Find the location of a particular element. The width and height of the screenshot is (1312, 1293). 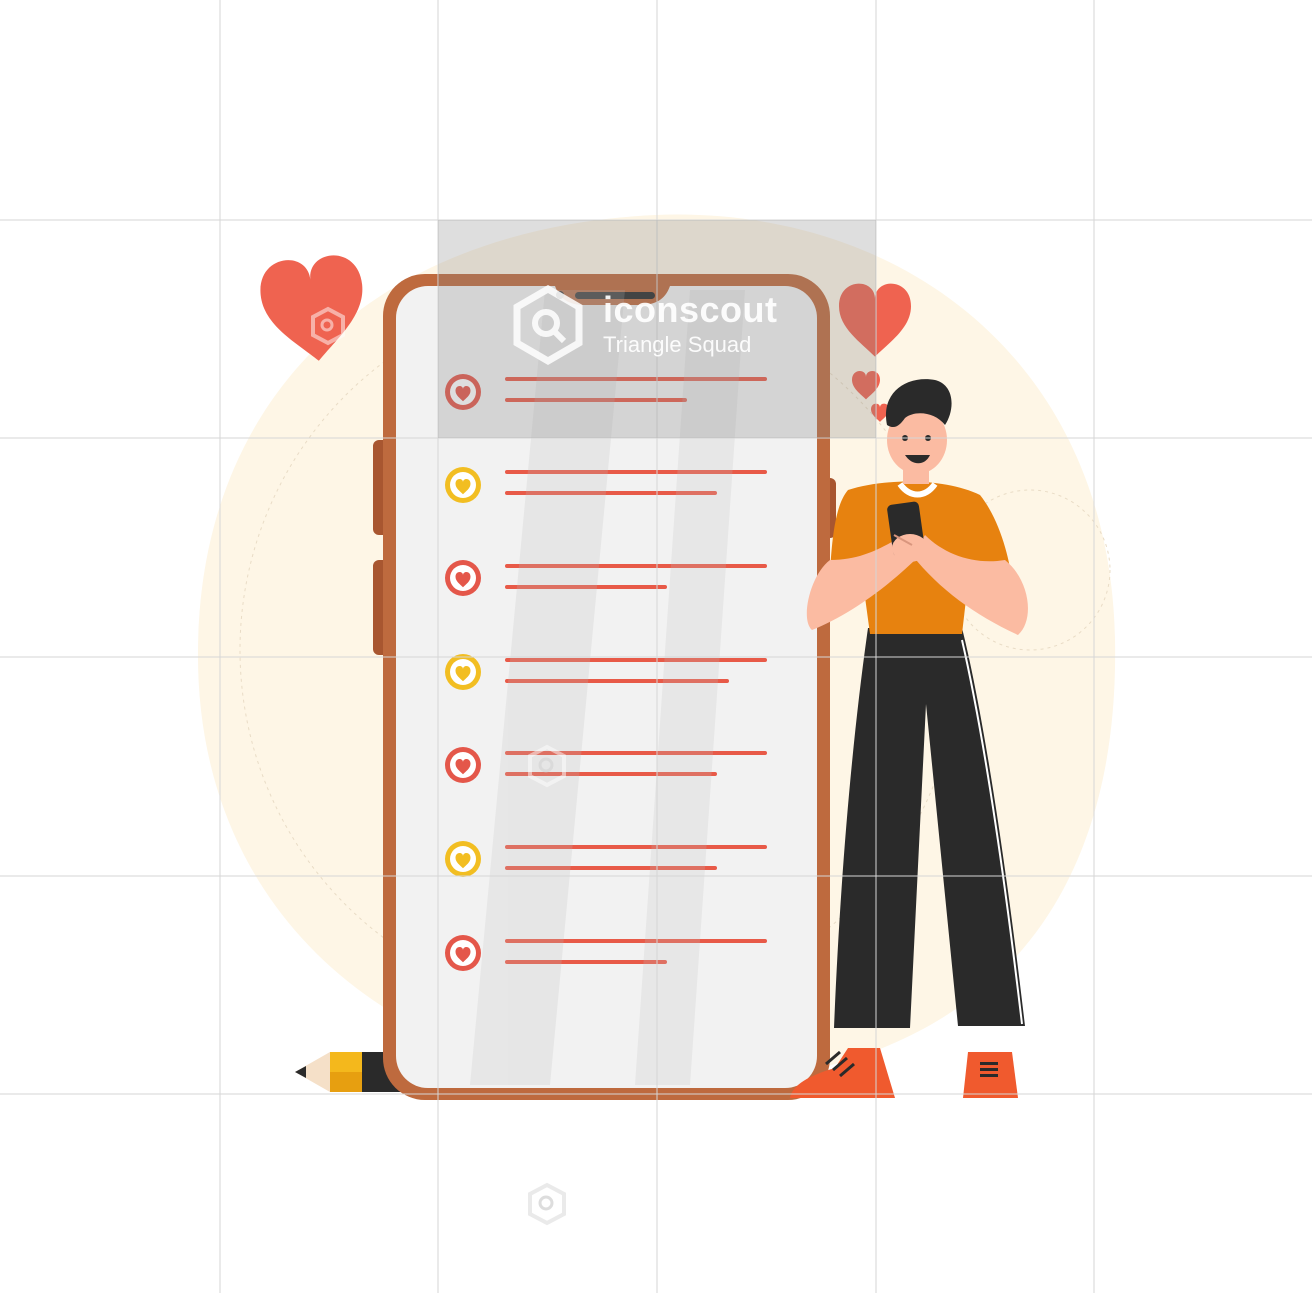

watermark-text: iconscout Triangle Squad is located at coordinates (690, 324).